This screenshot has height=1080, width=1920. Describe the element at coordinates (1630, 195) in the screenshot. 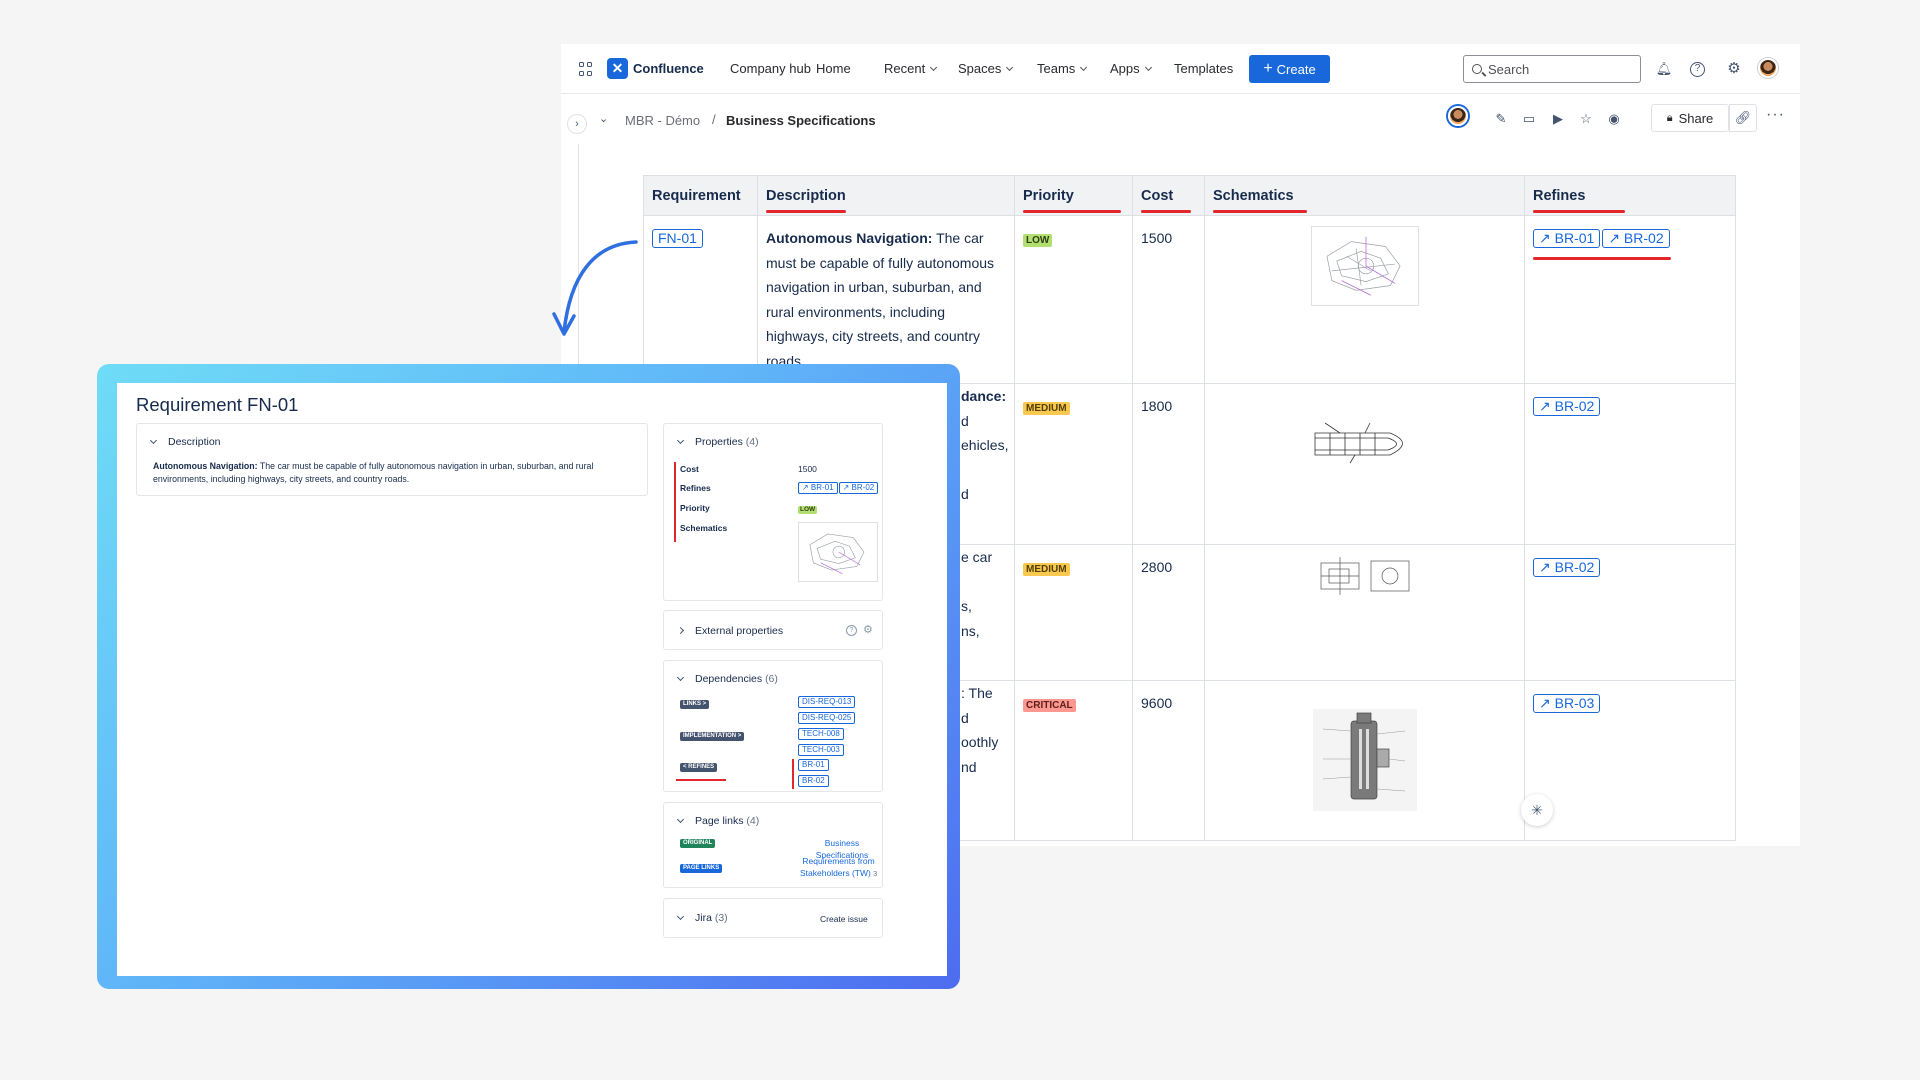

I see `column-header-refines: Refines` at that location.